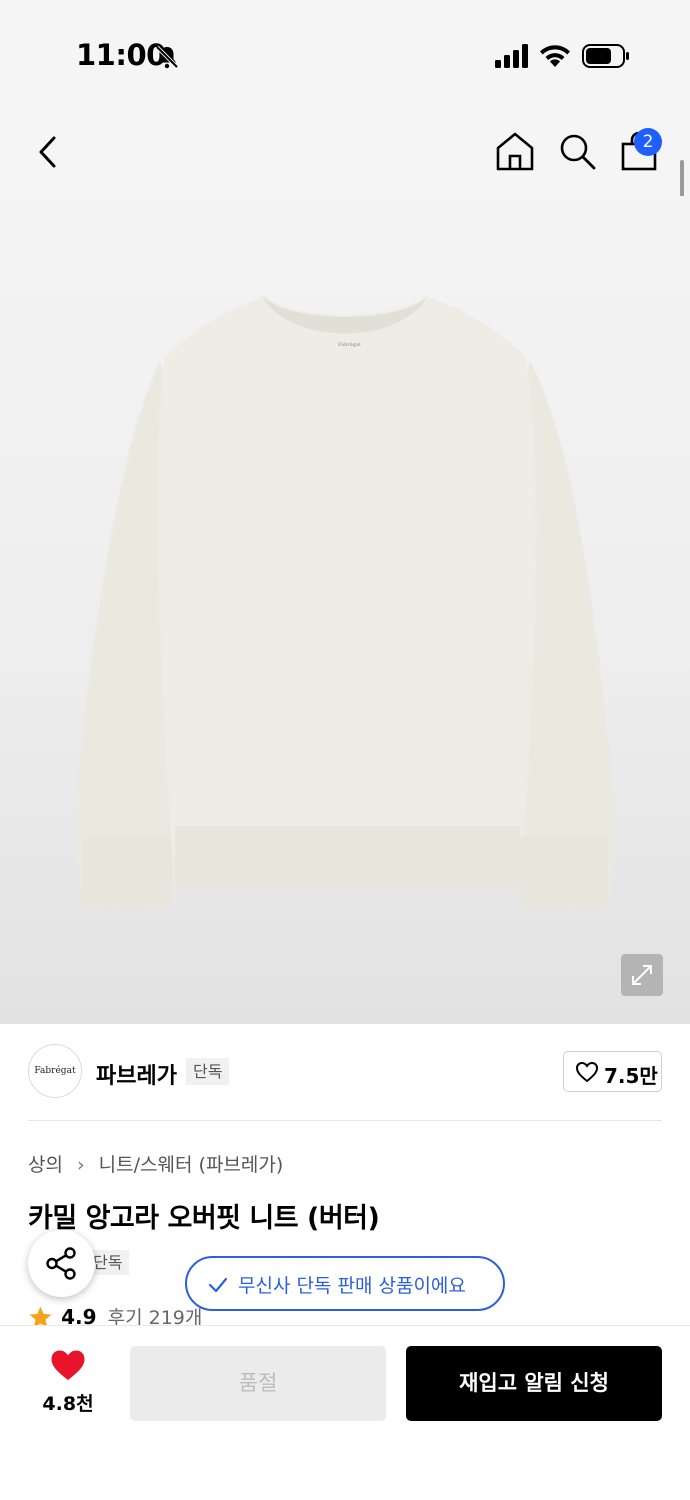 This screenshot has width=690, height=1500. What do you see at coordinates (68, 1365) in the screenshot?
I see `heart-icon` at bounding box center [68, 1365].